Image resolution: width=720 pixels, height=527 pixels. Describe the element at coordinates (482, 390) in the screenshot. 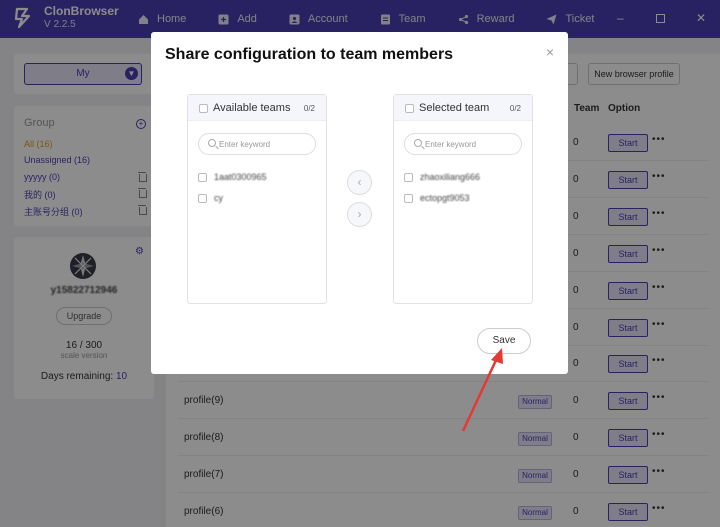

I see `annotation-arrow-icon` at that location.